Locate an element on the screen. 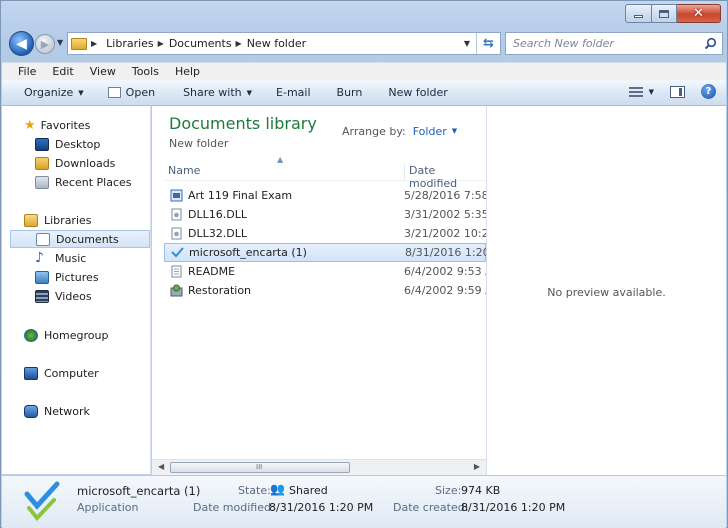 Image resolution: width=728 pixels, height=528 pixels. pictures-icon is located at coordinates (42, 277).